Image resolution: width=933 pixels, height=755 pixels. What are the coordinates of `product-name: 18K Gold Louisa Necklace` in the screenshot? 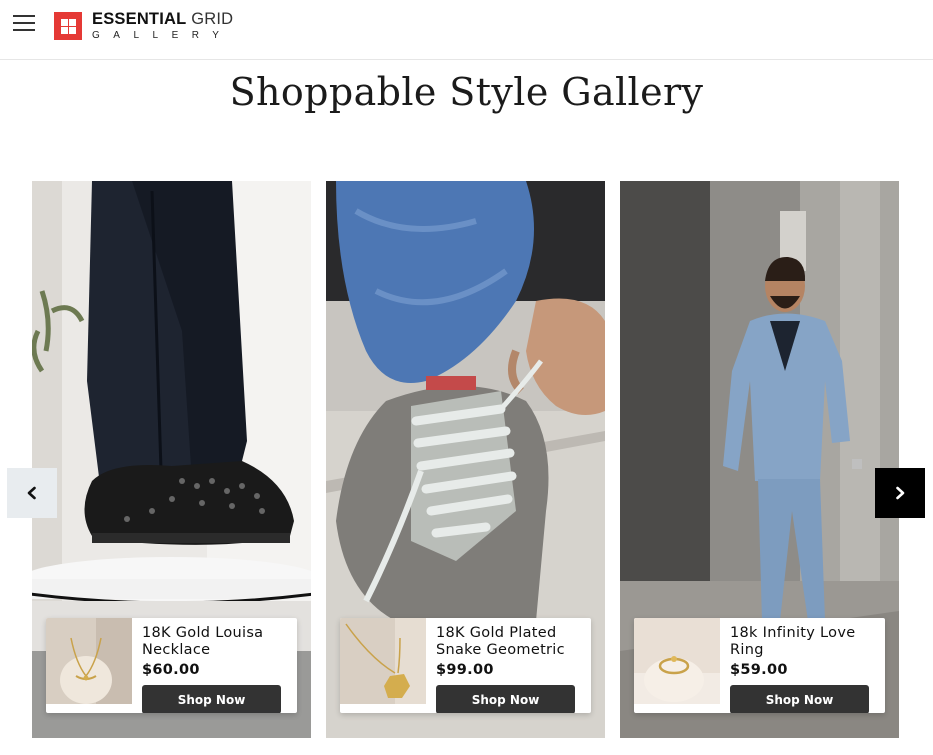 It's located at (217, 642).